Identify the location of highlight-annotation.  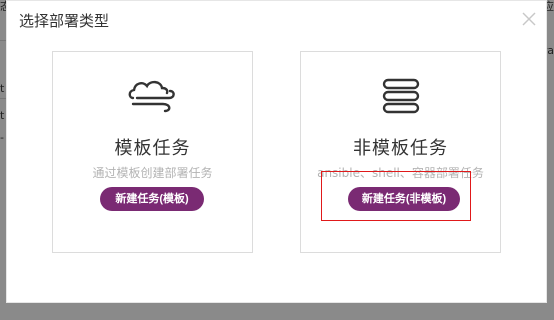
(396, 196).